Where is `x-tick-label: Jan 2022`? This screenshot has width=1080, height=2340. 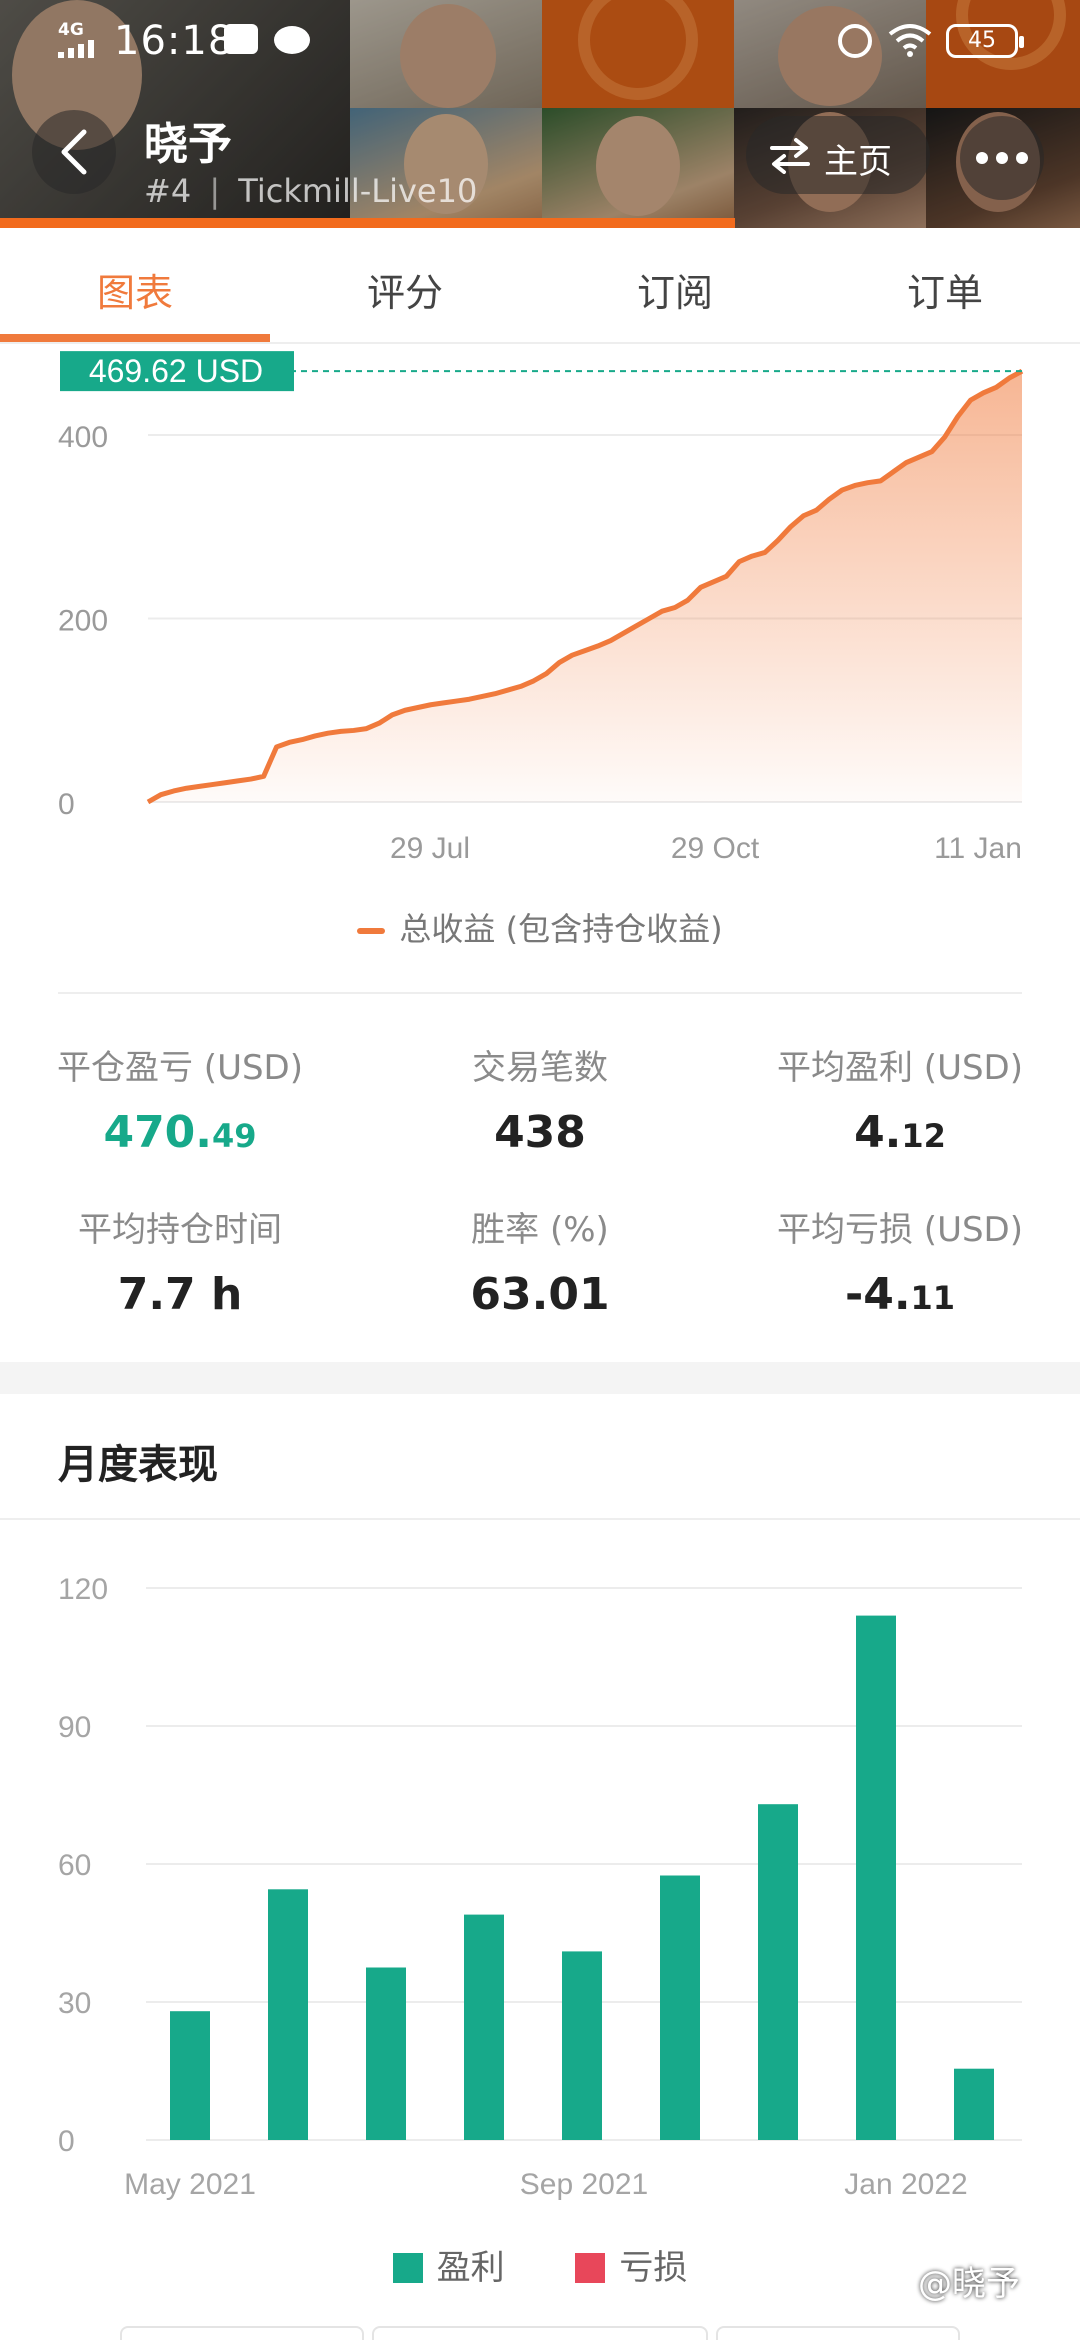
x-tick-label: Jan 2022 is located at coordinates (905, 2184).